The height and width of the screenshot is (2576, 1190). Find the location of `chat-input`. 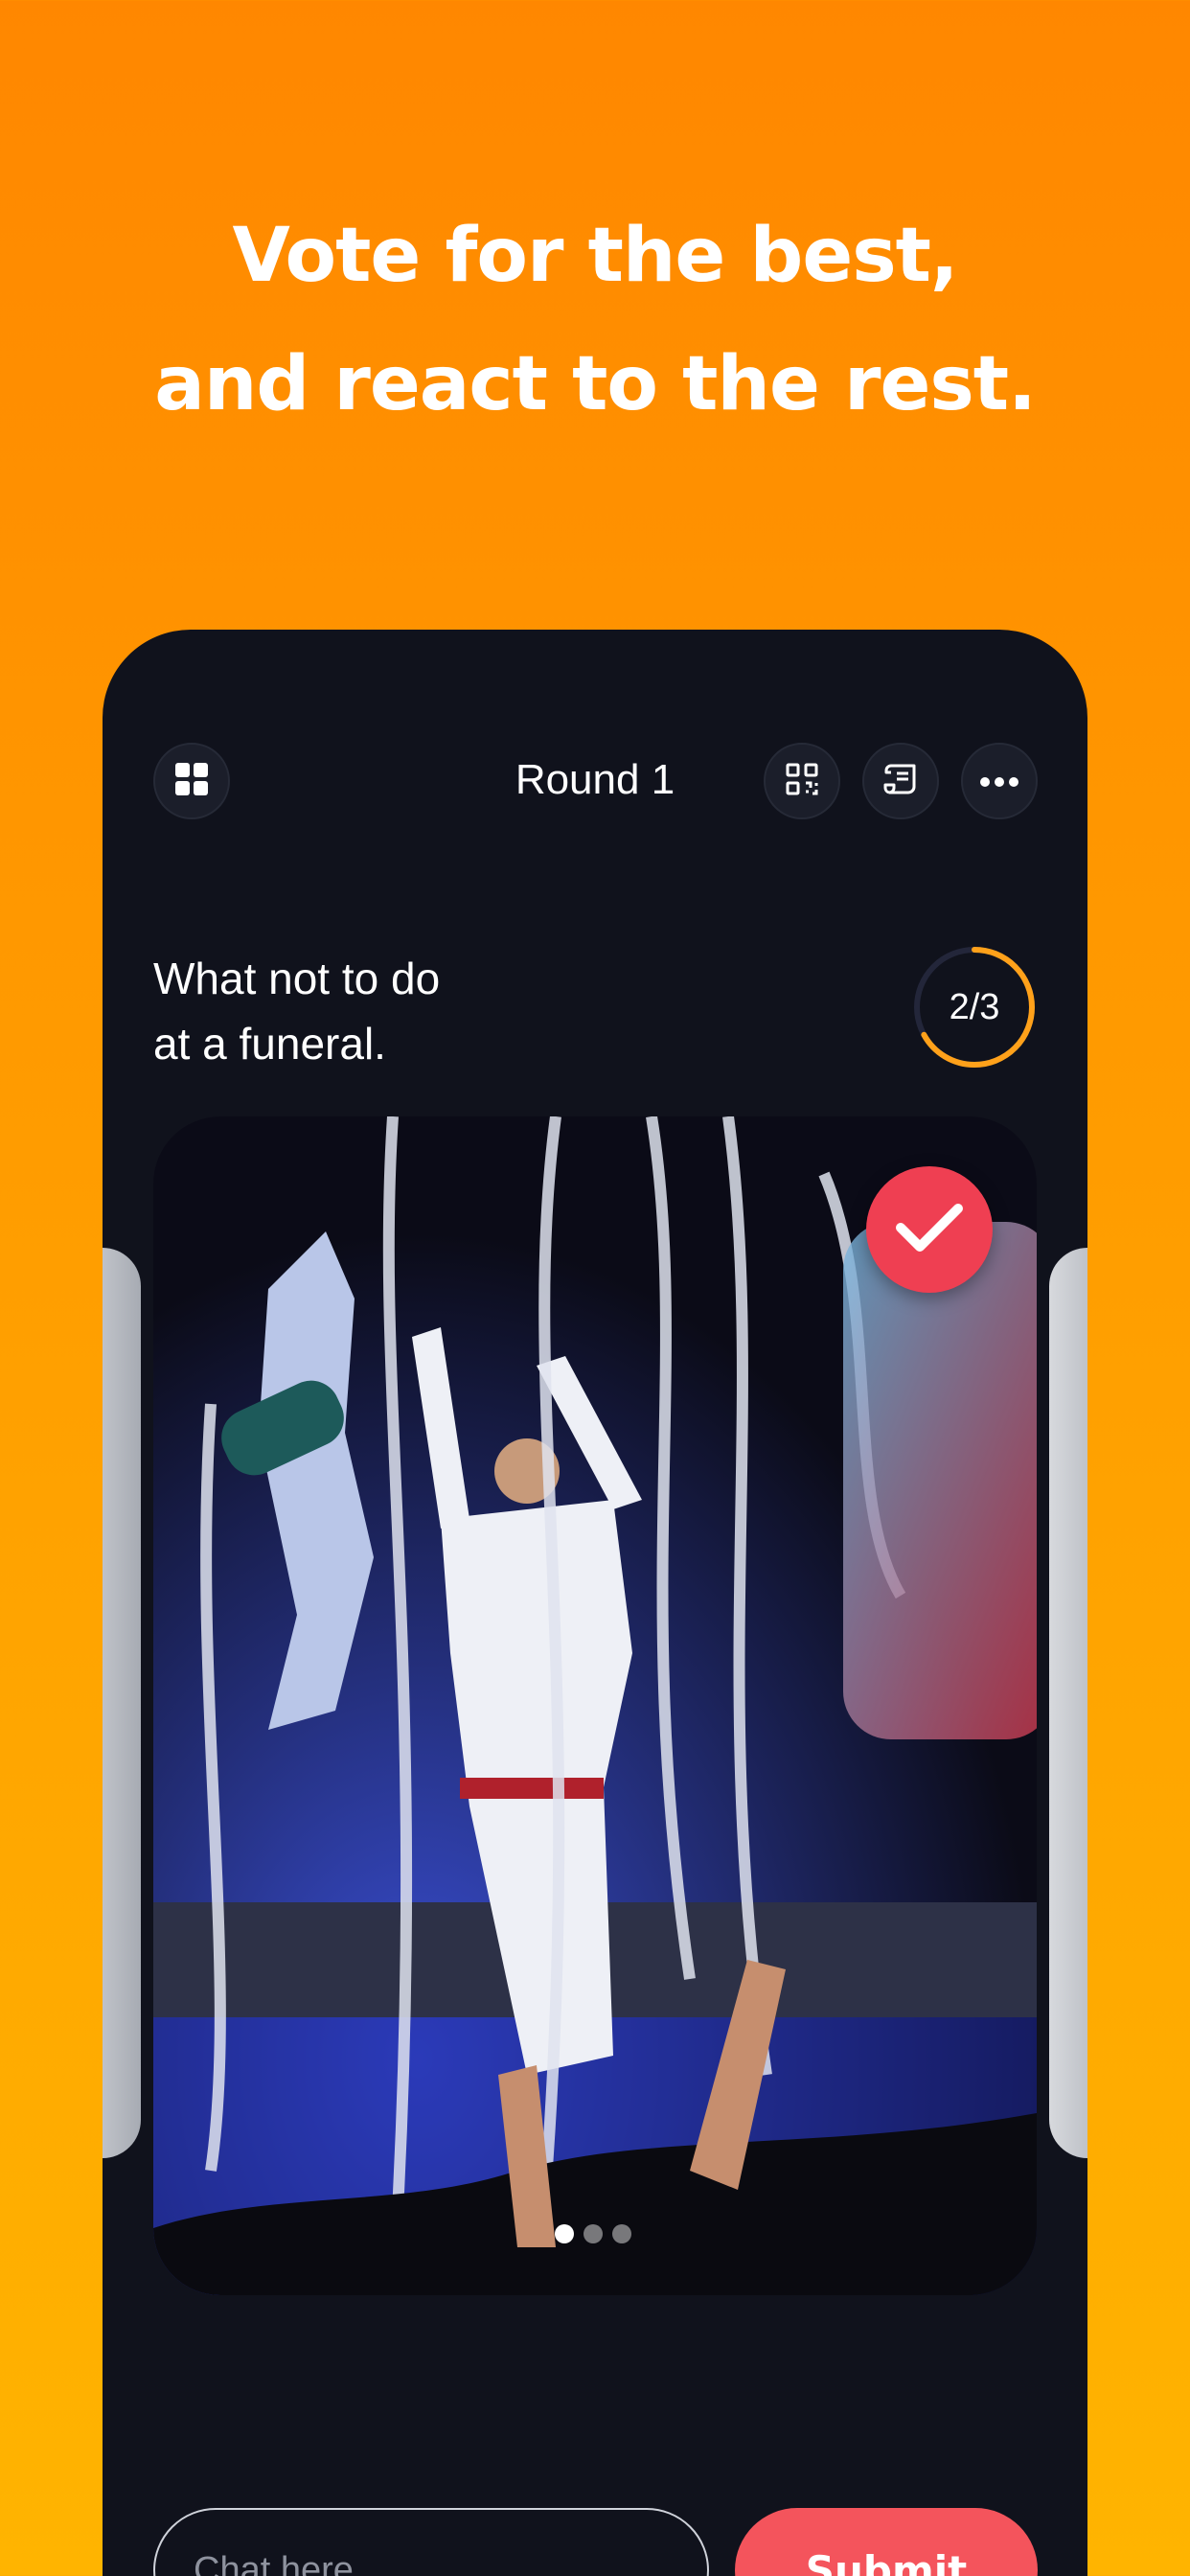

chat-input is located at coordinates (431, 2542).